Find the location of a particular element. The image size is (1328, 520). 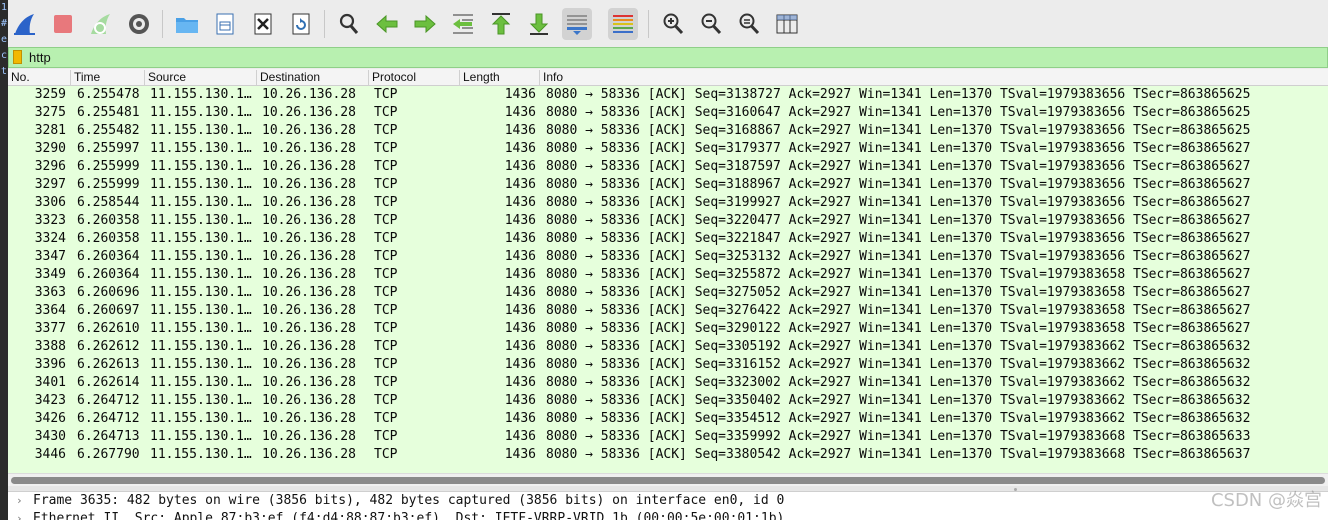

go-to-last-button is located at coordinates (539, 24).